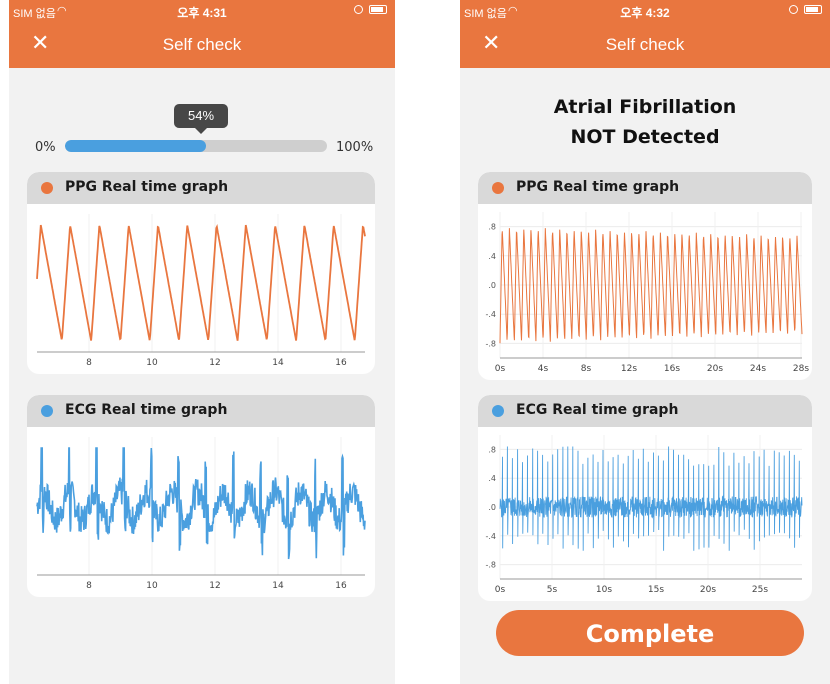  I want to click on status-bar: SIM 없음 ◠ 오후 4:31, so click(202, 11).